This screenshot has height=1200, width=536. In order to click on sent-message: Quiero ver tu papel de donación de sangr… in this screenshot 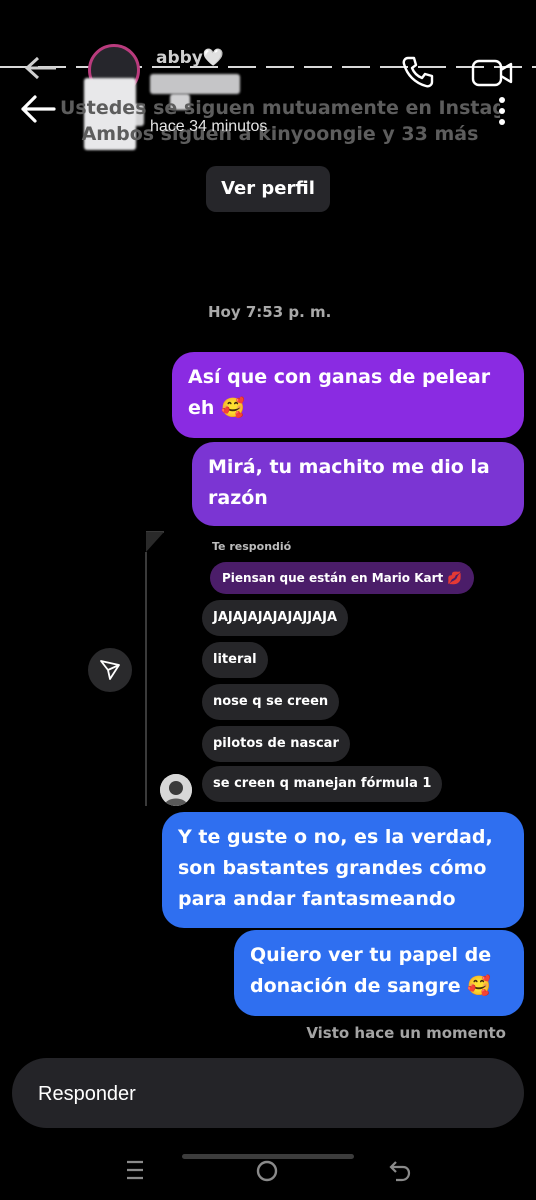, I will do `click(379, 973)`.